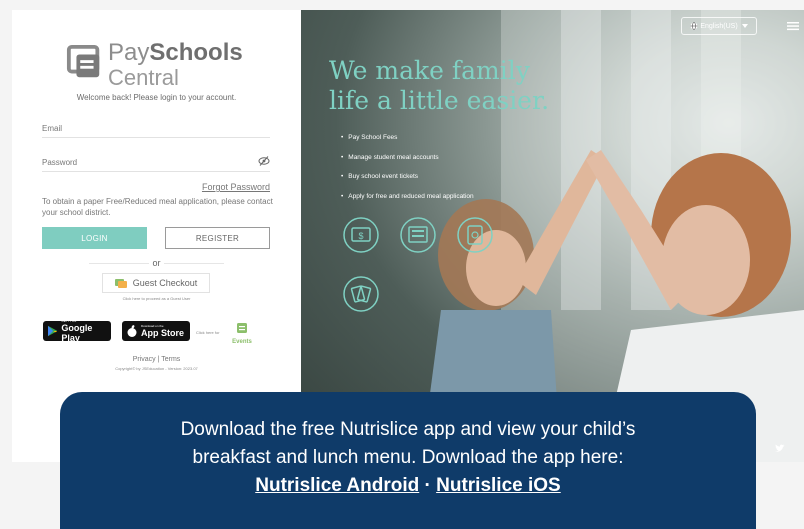 The height and width of the screenshot is (529, 804). What do you see at coordinates (196, 52) in the screenshot?
I see `logo-text-schools: Schools` at bounding box center [196, 52].